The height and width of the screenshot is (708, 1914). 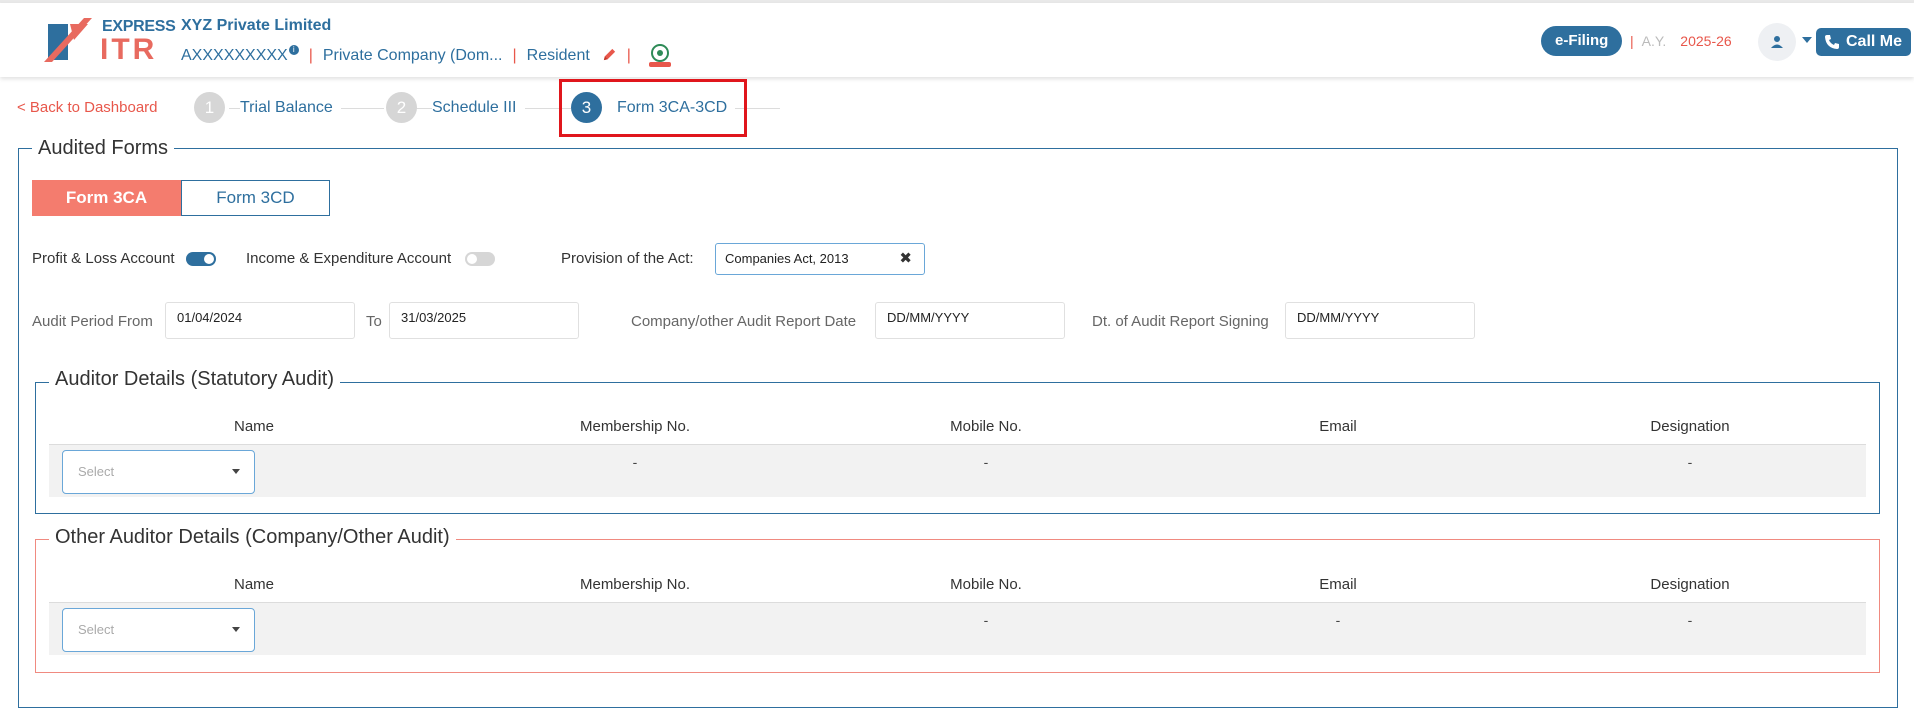 I want to click on provision-select: Companies Act, 2013 ✖, so click(x=820, y=259).